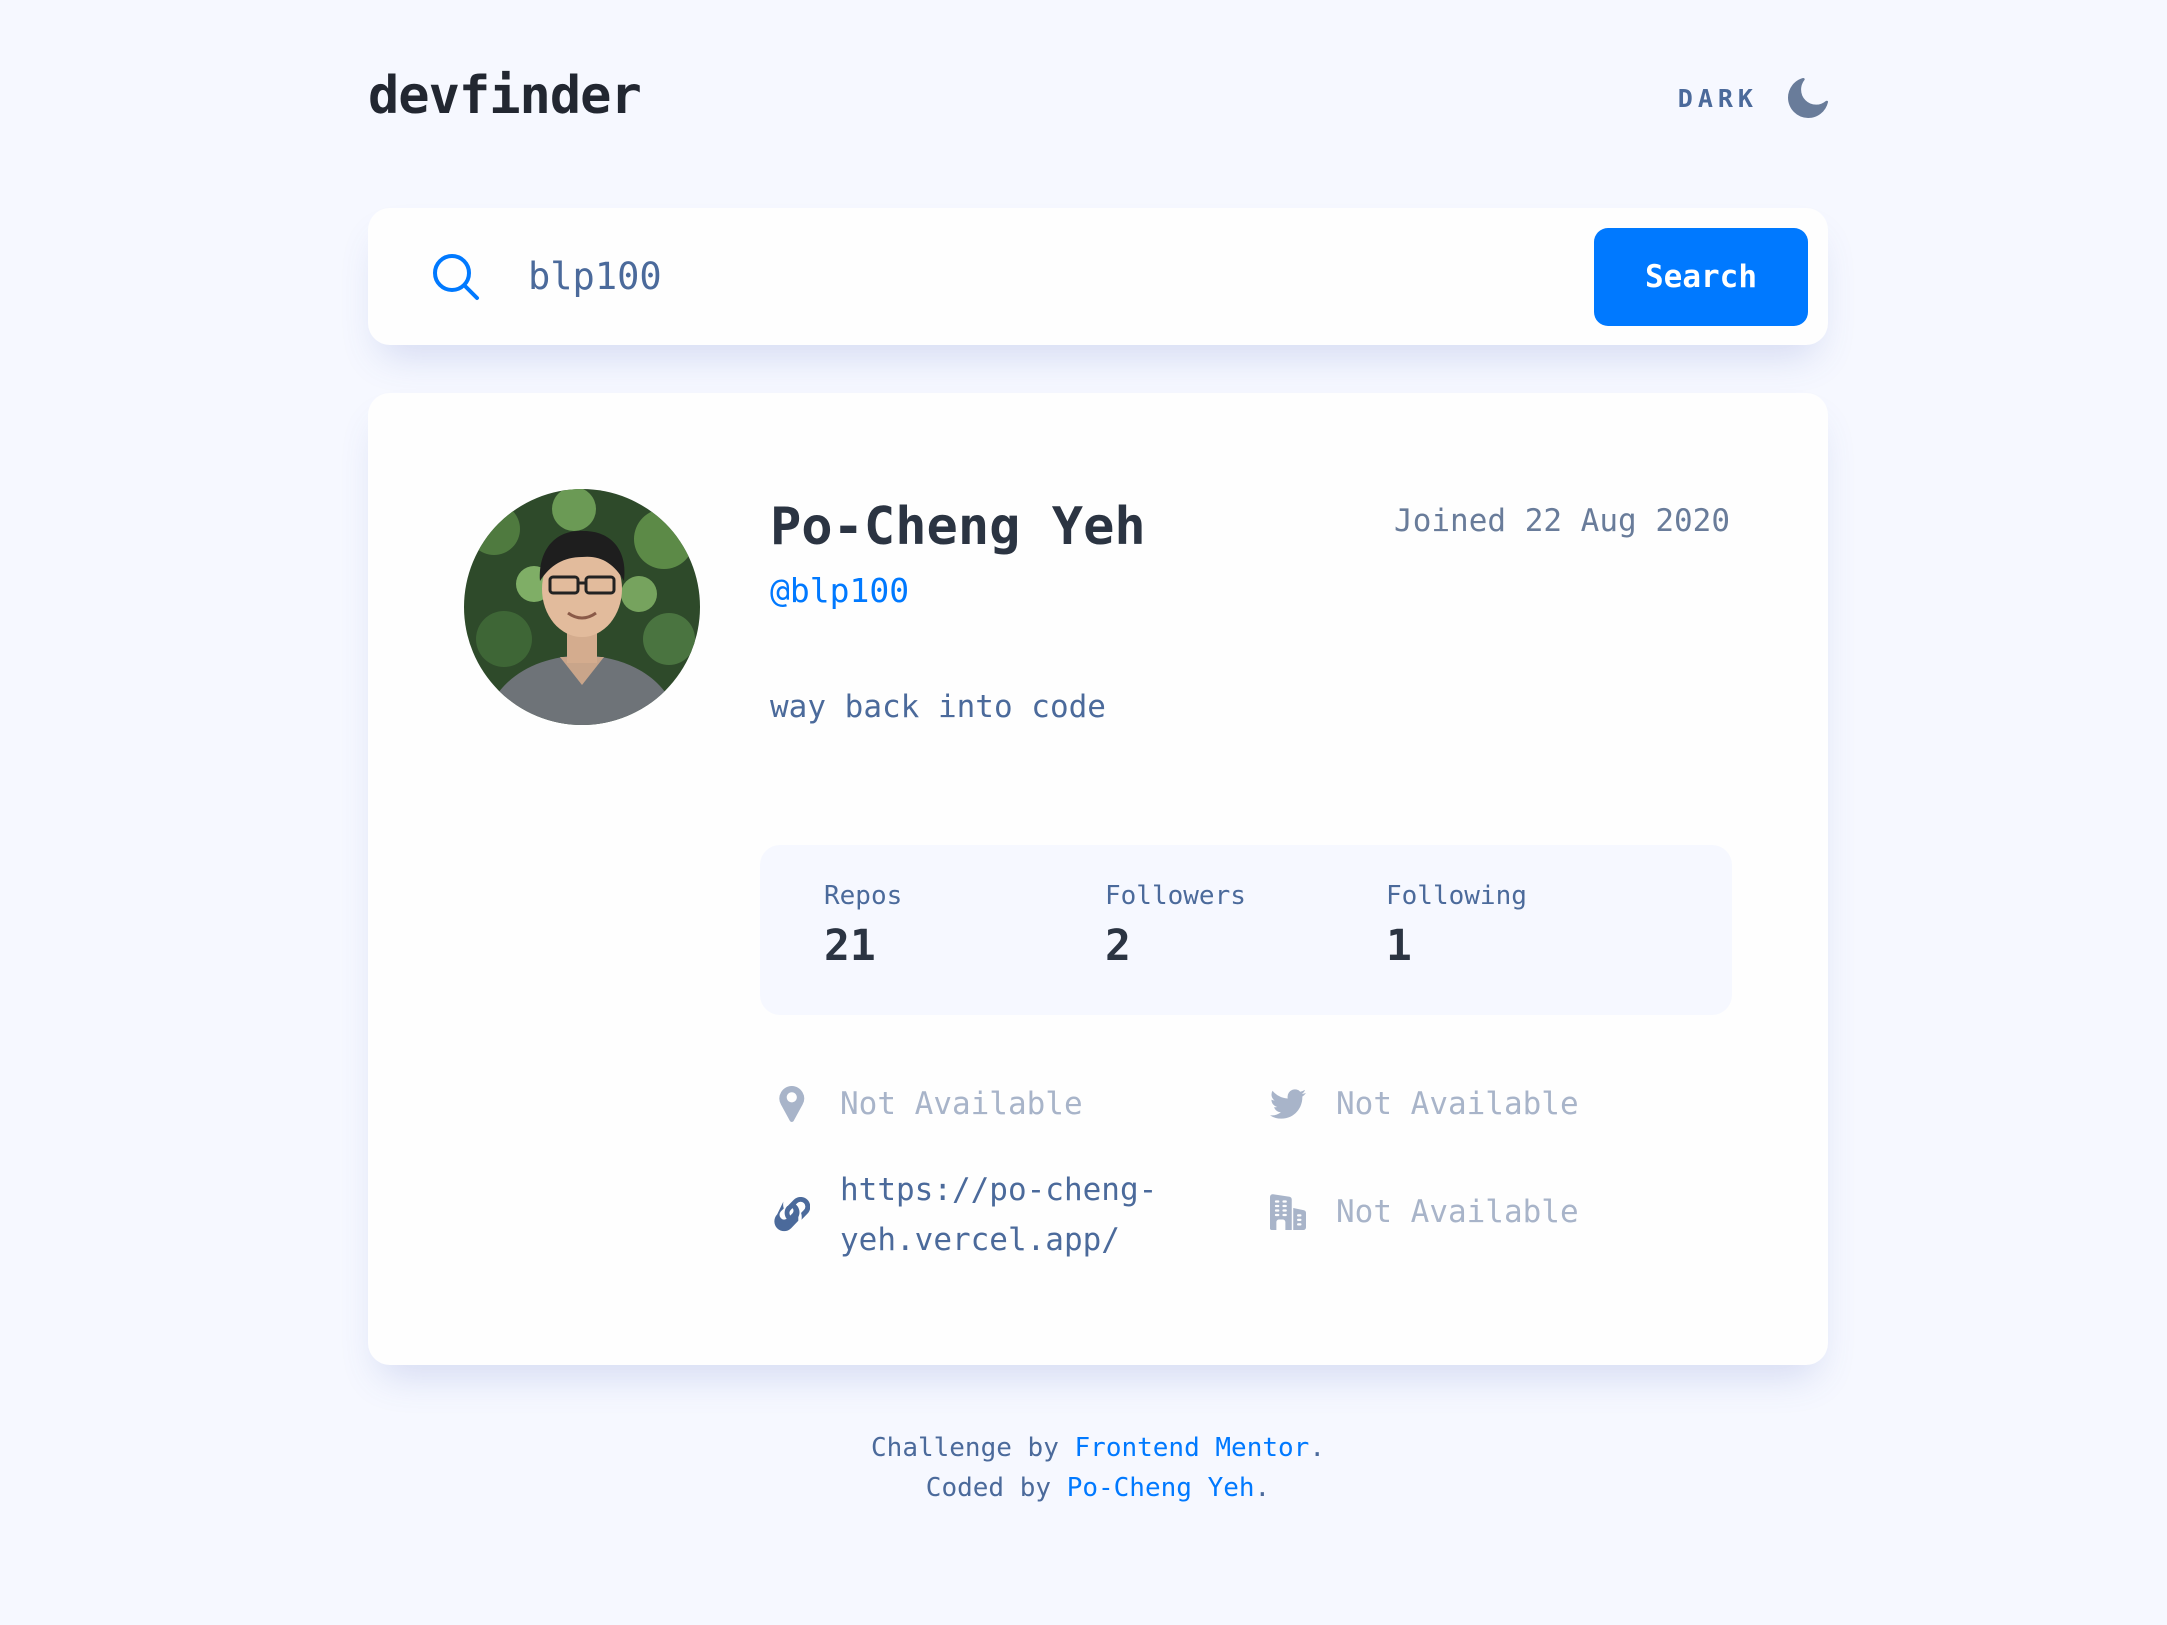 The width and height of the screenshot is (2167, 1625). I want to click on link-icon, so click(792, 1214).